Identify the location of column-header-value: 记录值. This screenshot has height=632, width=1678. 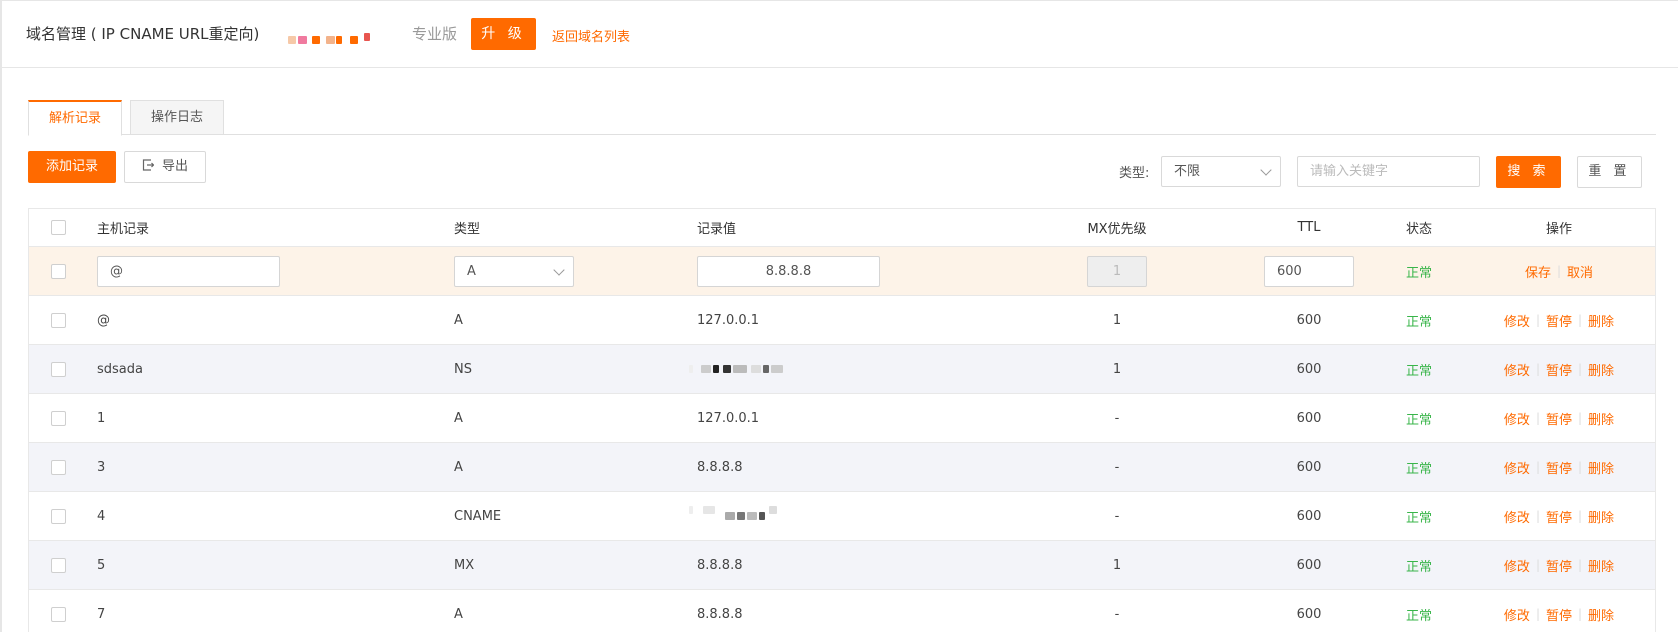
(717, 229).